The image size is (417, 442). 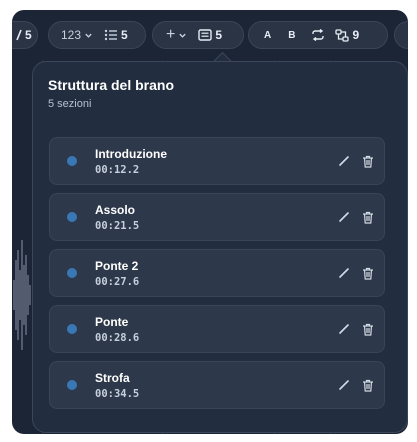 What do you see at coordinates (97, 35) in the screenshot?
I see `format-group: 123 5` at bounding box center [97, 35].